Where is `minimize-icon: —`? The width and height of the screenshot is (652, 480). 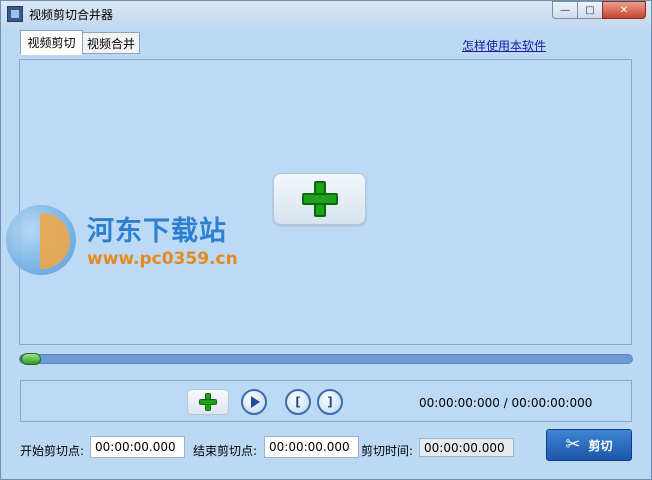 minimize-icon: — is located at coordinates (565, 10).